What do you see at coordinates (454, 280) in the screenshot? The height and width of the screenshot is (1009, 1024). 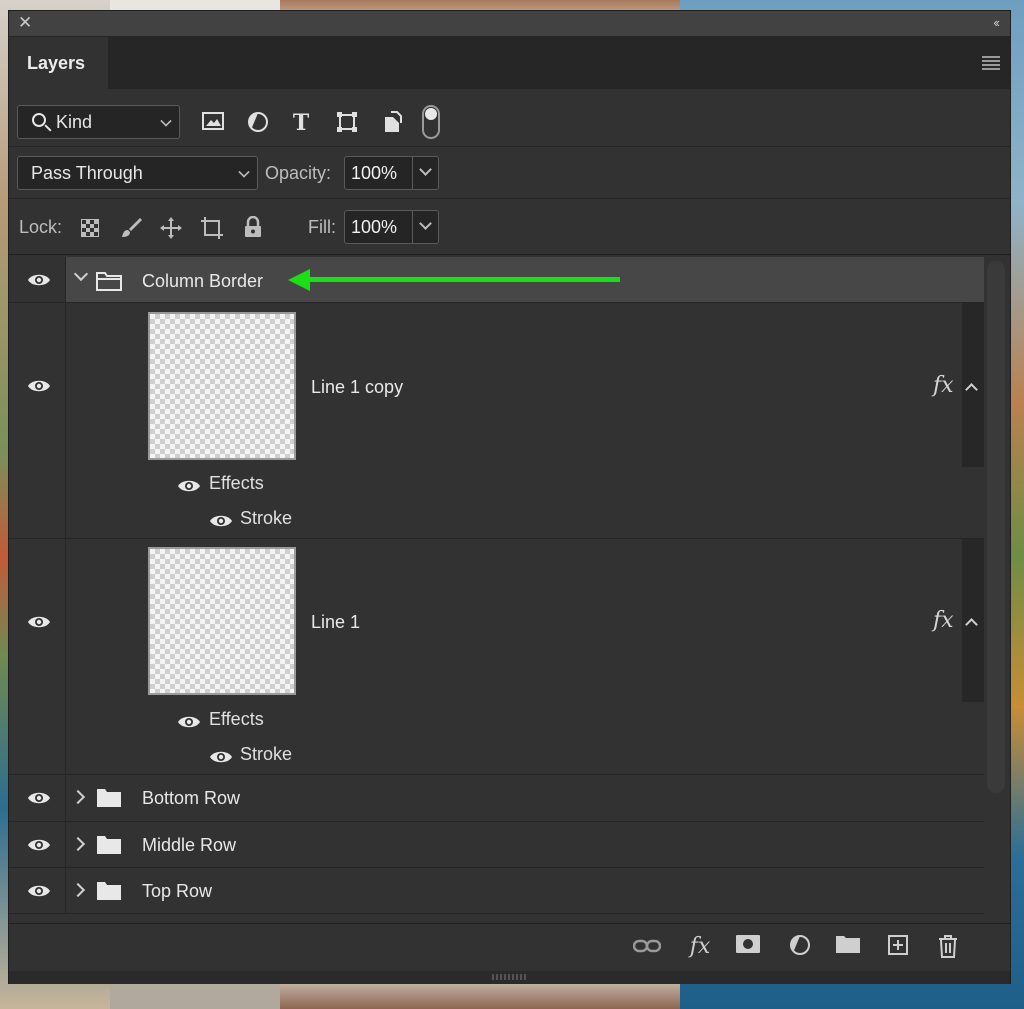 I see `annotation-arrow` at bounding box center [454, 280].